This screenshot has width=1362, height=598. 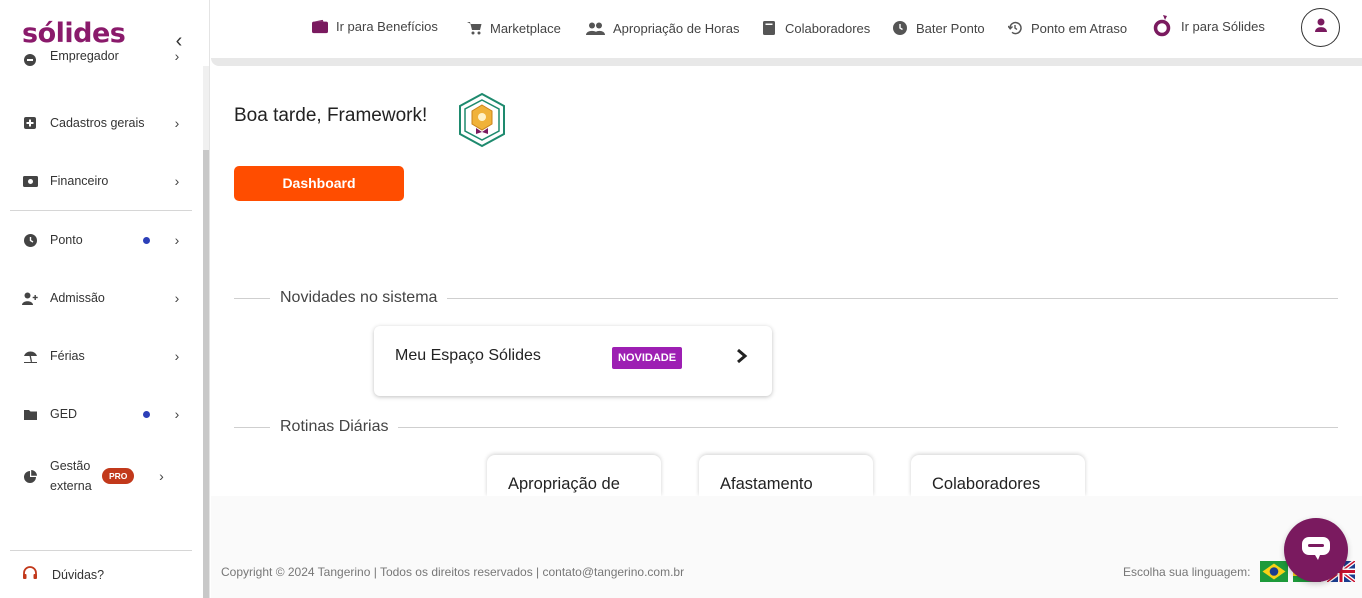 What do you see at coordinates (319, 183) in the screenshot?
I see `dashboard-button: Dashboard` at bounding box center [319, 183].